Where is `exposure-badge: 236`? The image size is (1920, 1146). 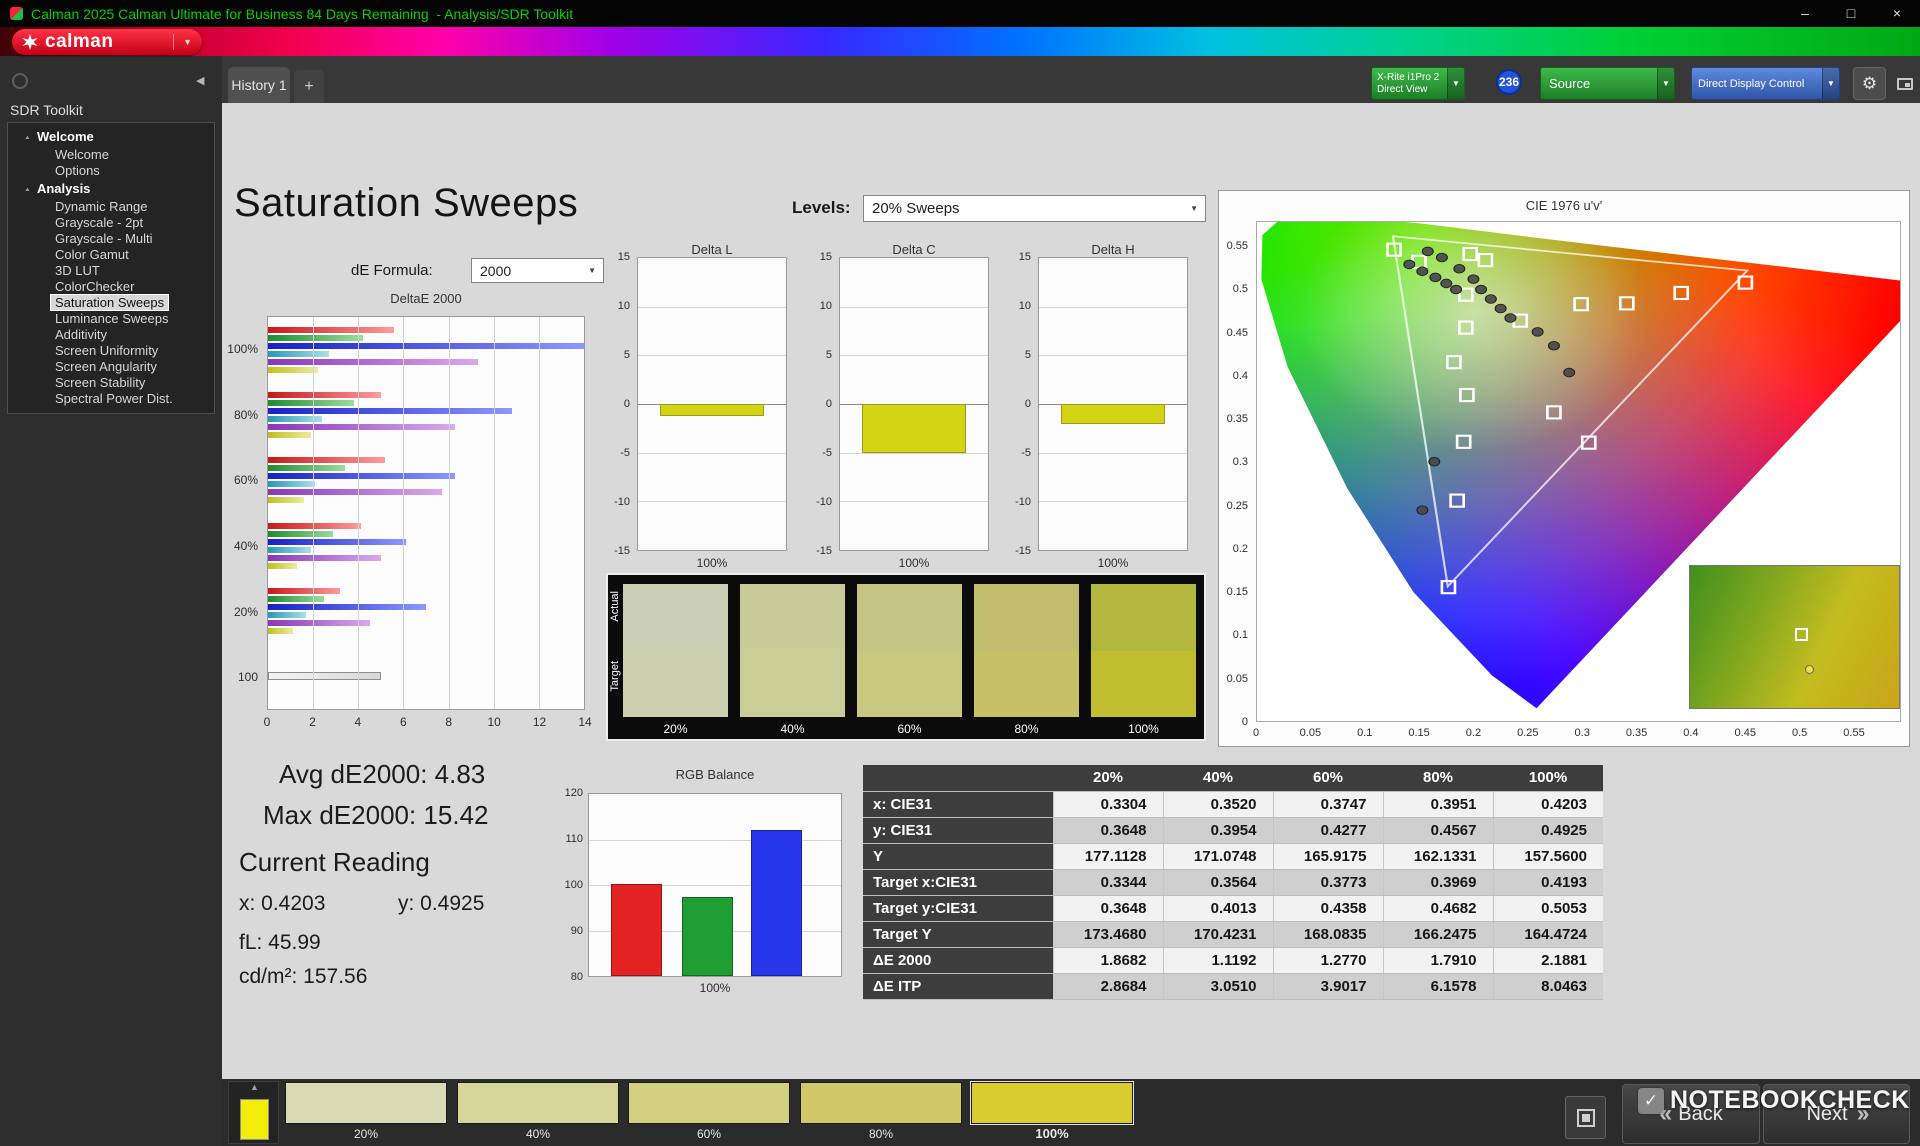 exposure-badge: 236 is located at coordinates (1509, 82).